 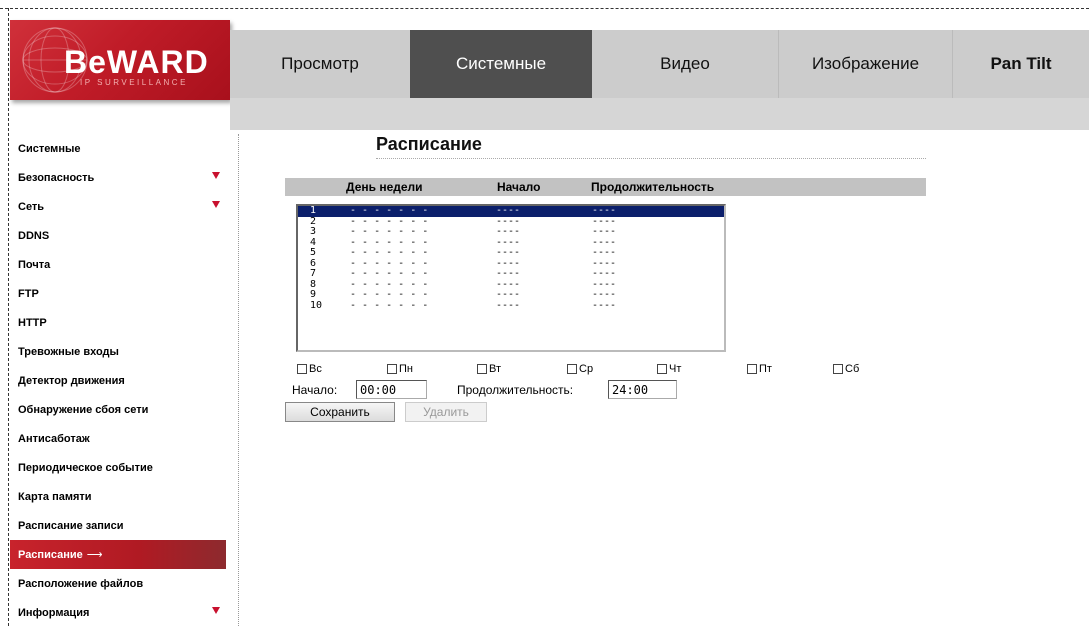 I want to click on sidebar-divider, so click(x=238, y=380).